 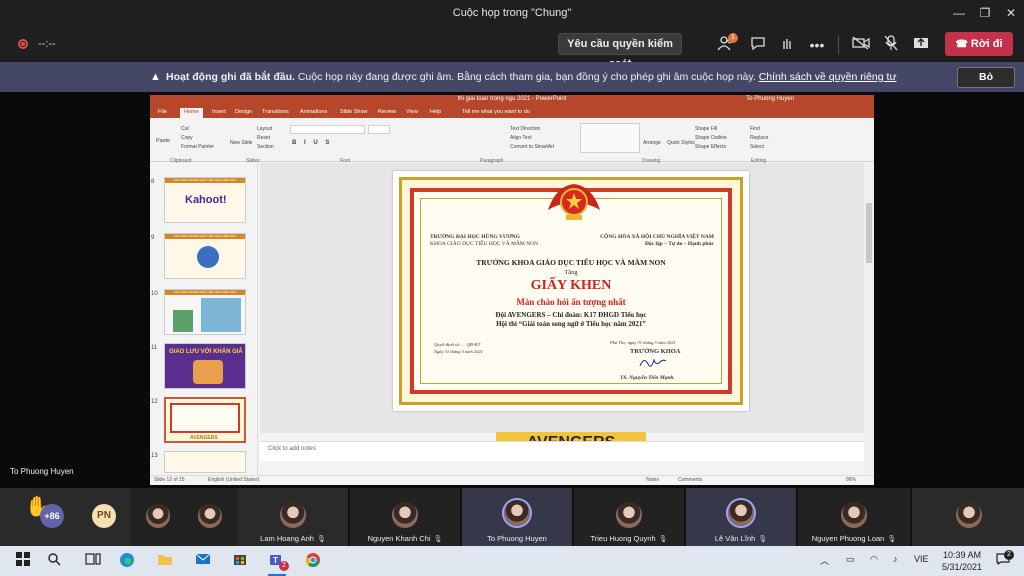 I want to click on participant-tile: Lam Hoang Anh 🎙, so click(x=293, y=517).